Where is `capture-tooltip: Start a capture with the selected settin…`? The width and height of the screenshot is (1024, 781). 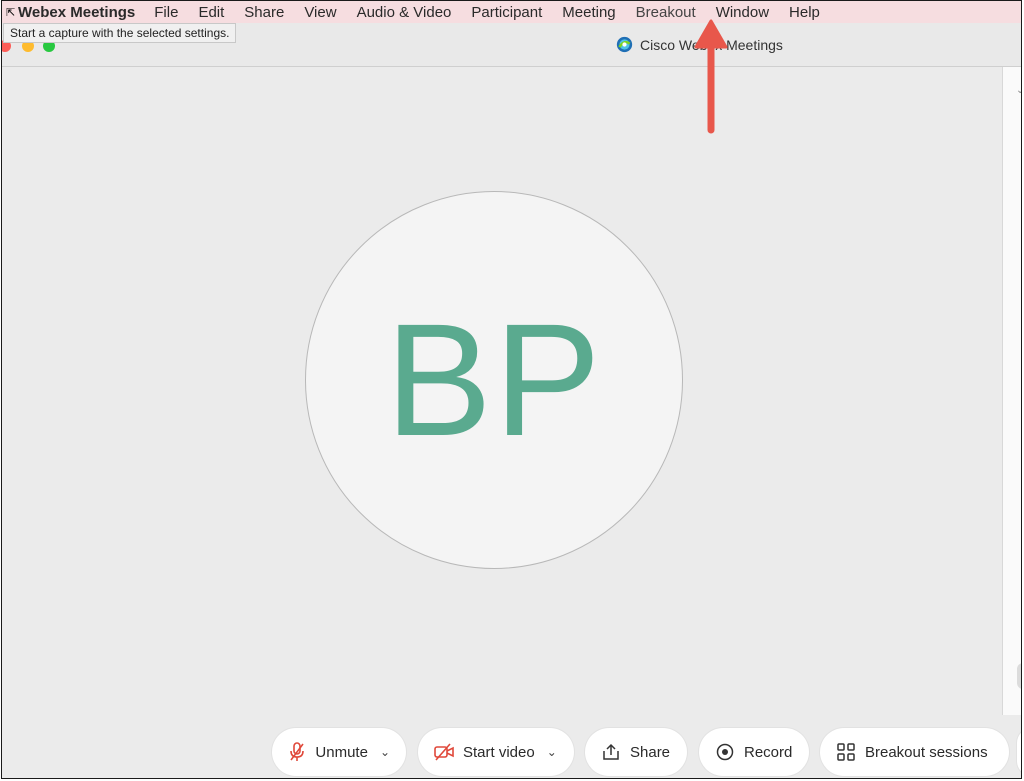 capture-tooltip: Start a capture with the selected settin… is located at coordinates (120, 33).